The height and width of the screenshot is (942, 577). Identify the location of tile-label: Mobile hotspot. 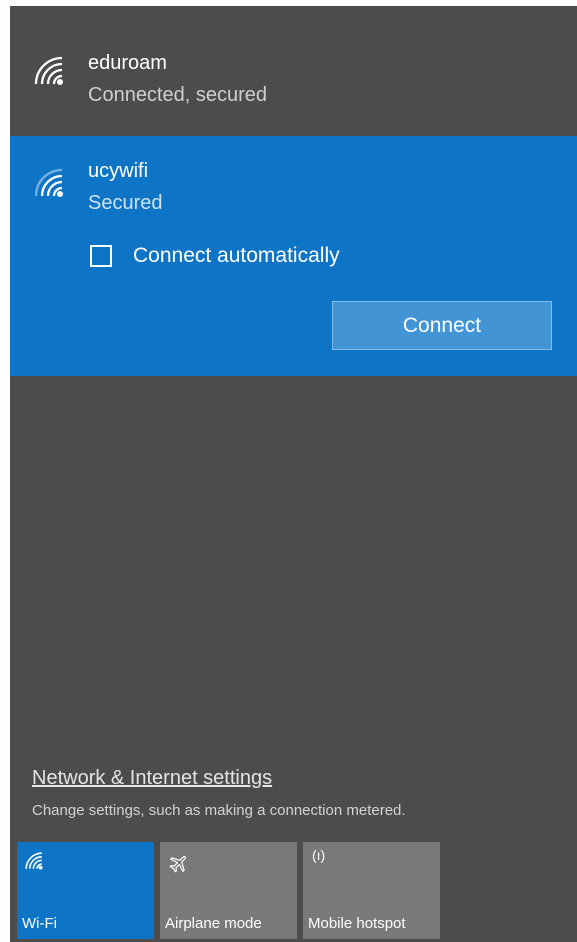
(357, 923).